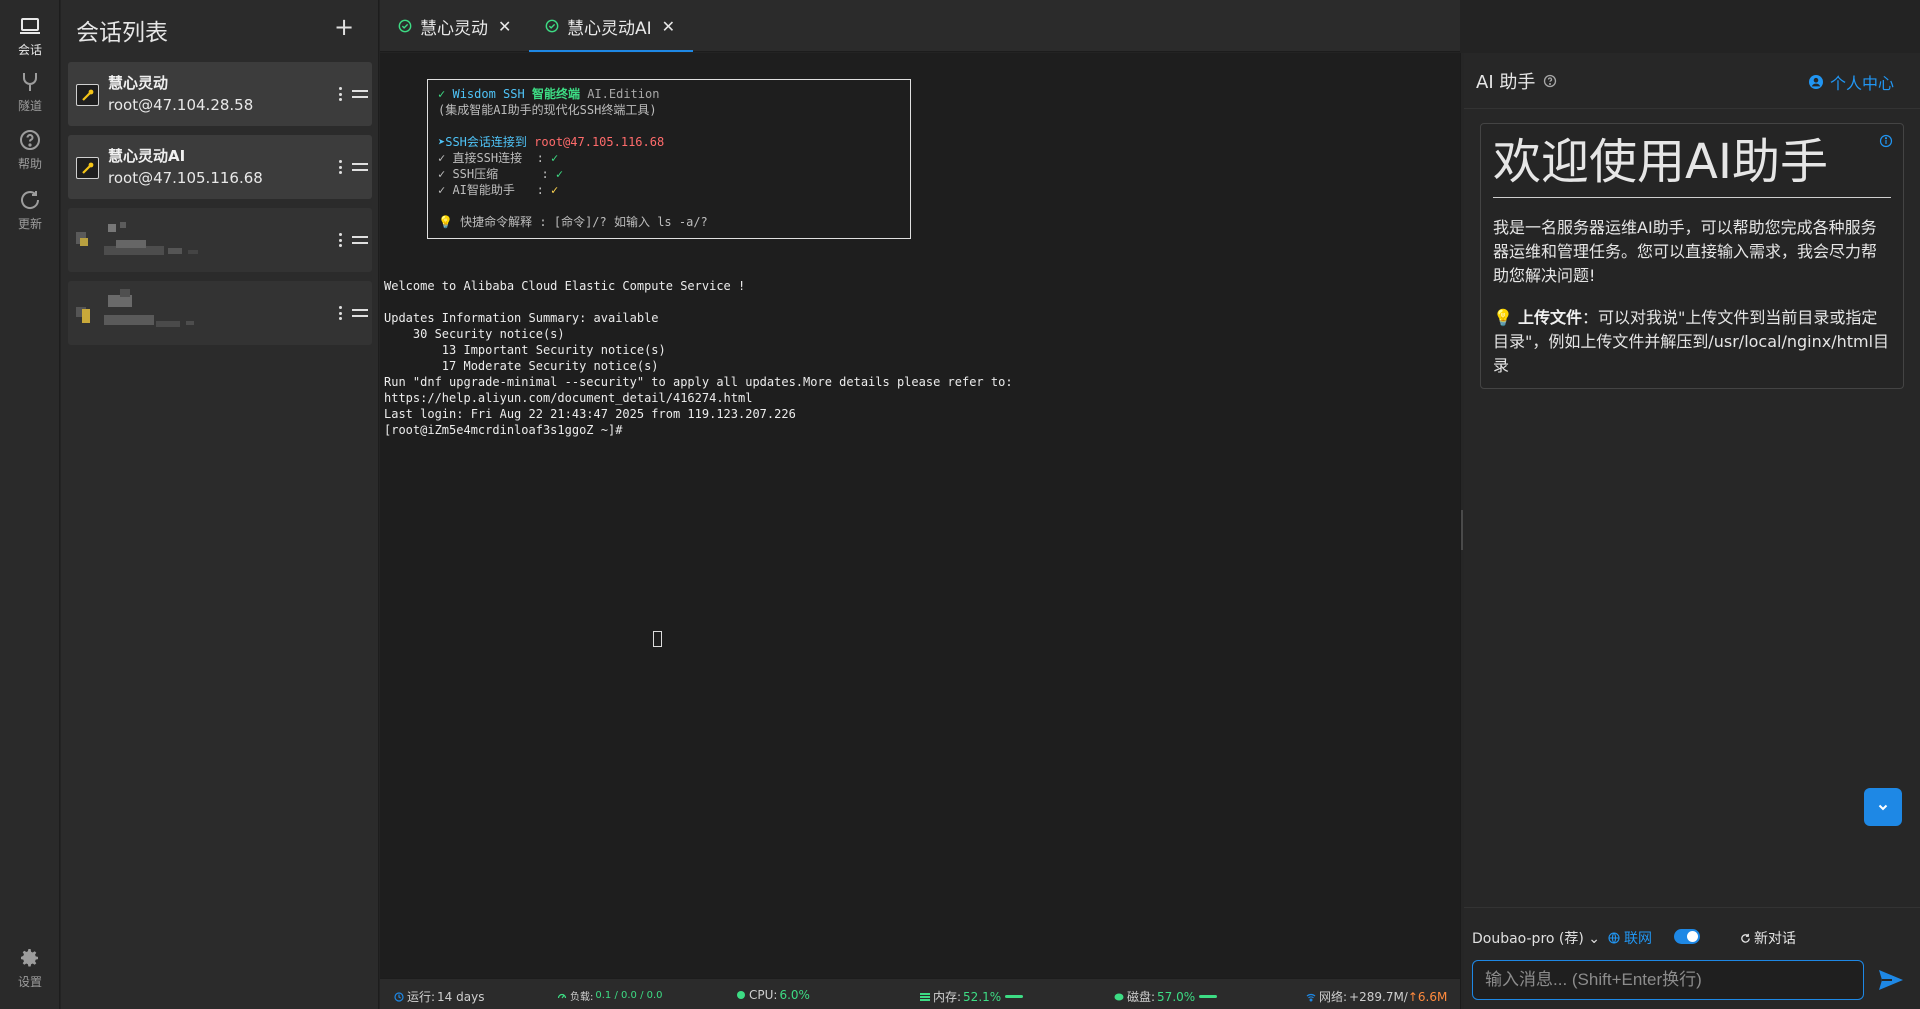 The image size is (1920, 1009). Describe the element at coordinates (181, 105) in the screenshot. I see `session-host: root@47.104.28.58` at that location.